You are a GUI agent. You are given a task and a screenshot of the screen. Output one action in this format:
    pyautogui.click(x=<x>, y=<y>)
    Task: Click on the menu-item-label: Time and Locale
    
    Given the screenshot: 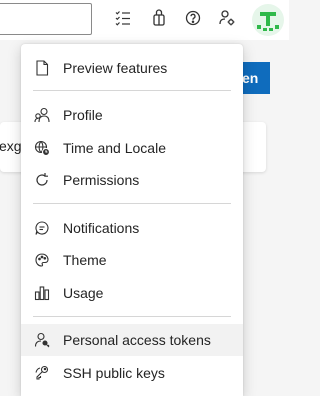 What is the action you would take?
    pyautogui.click(x=114, y=148)
    